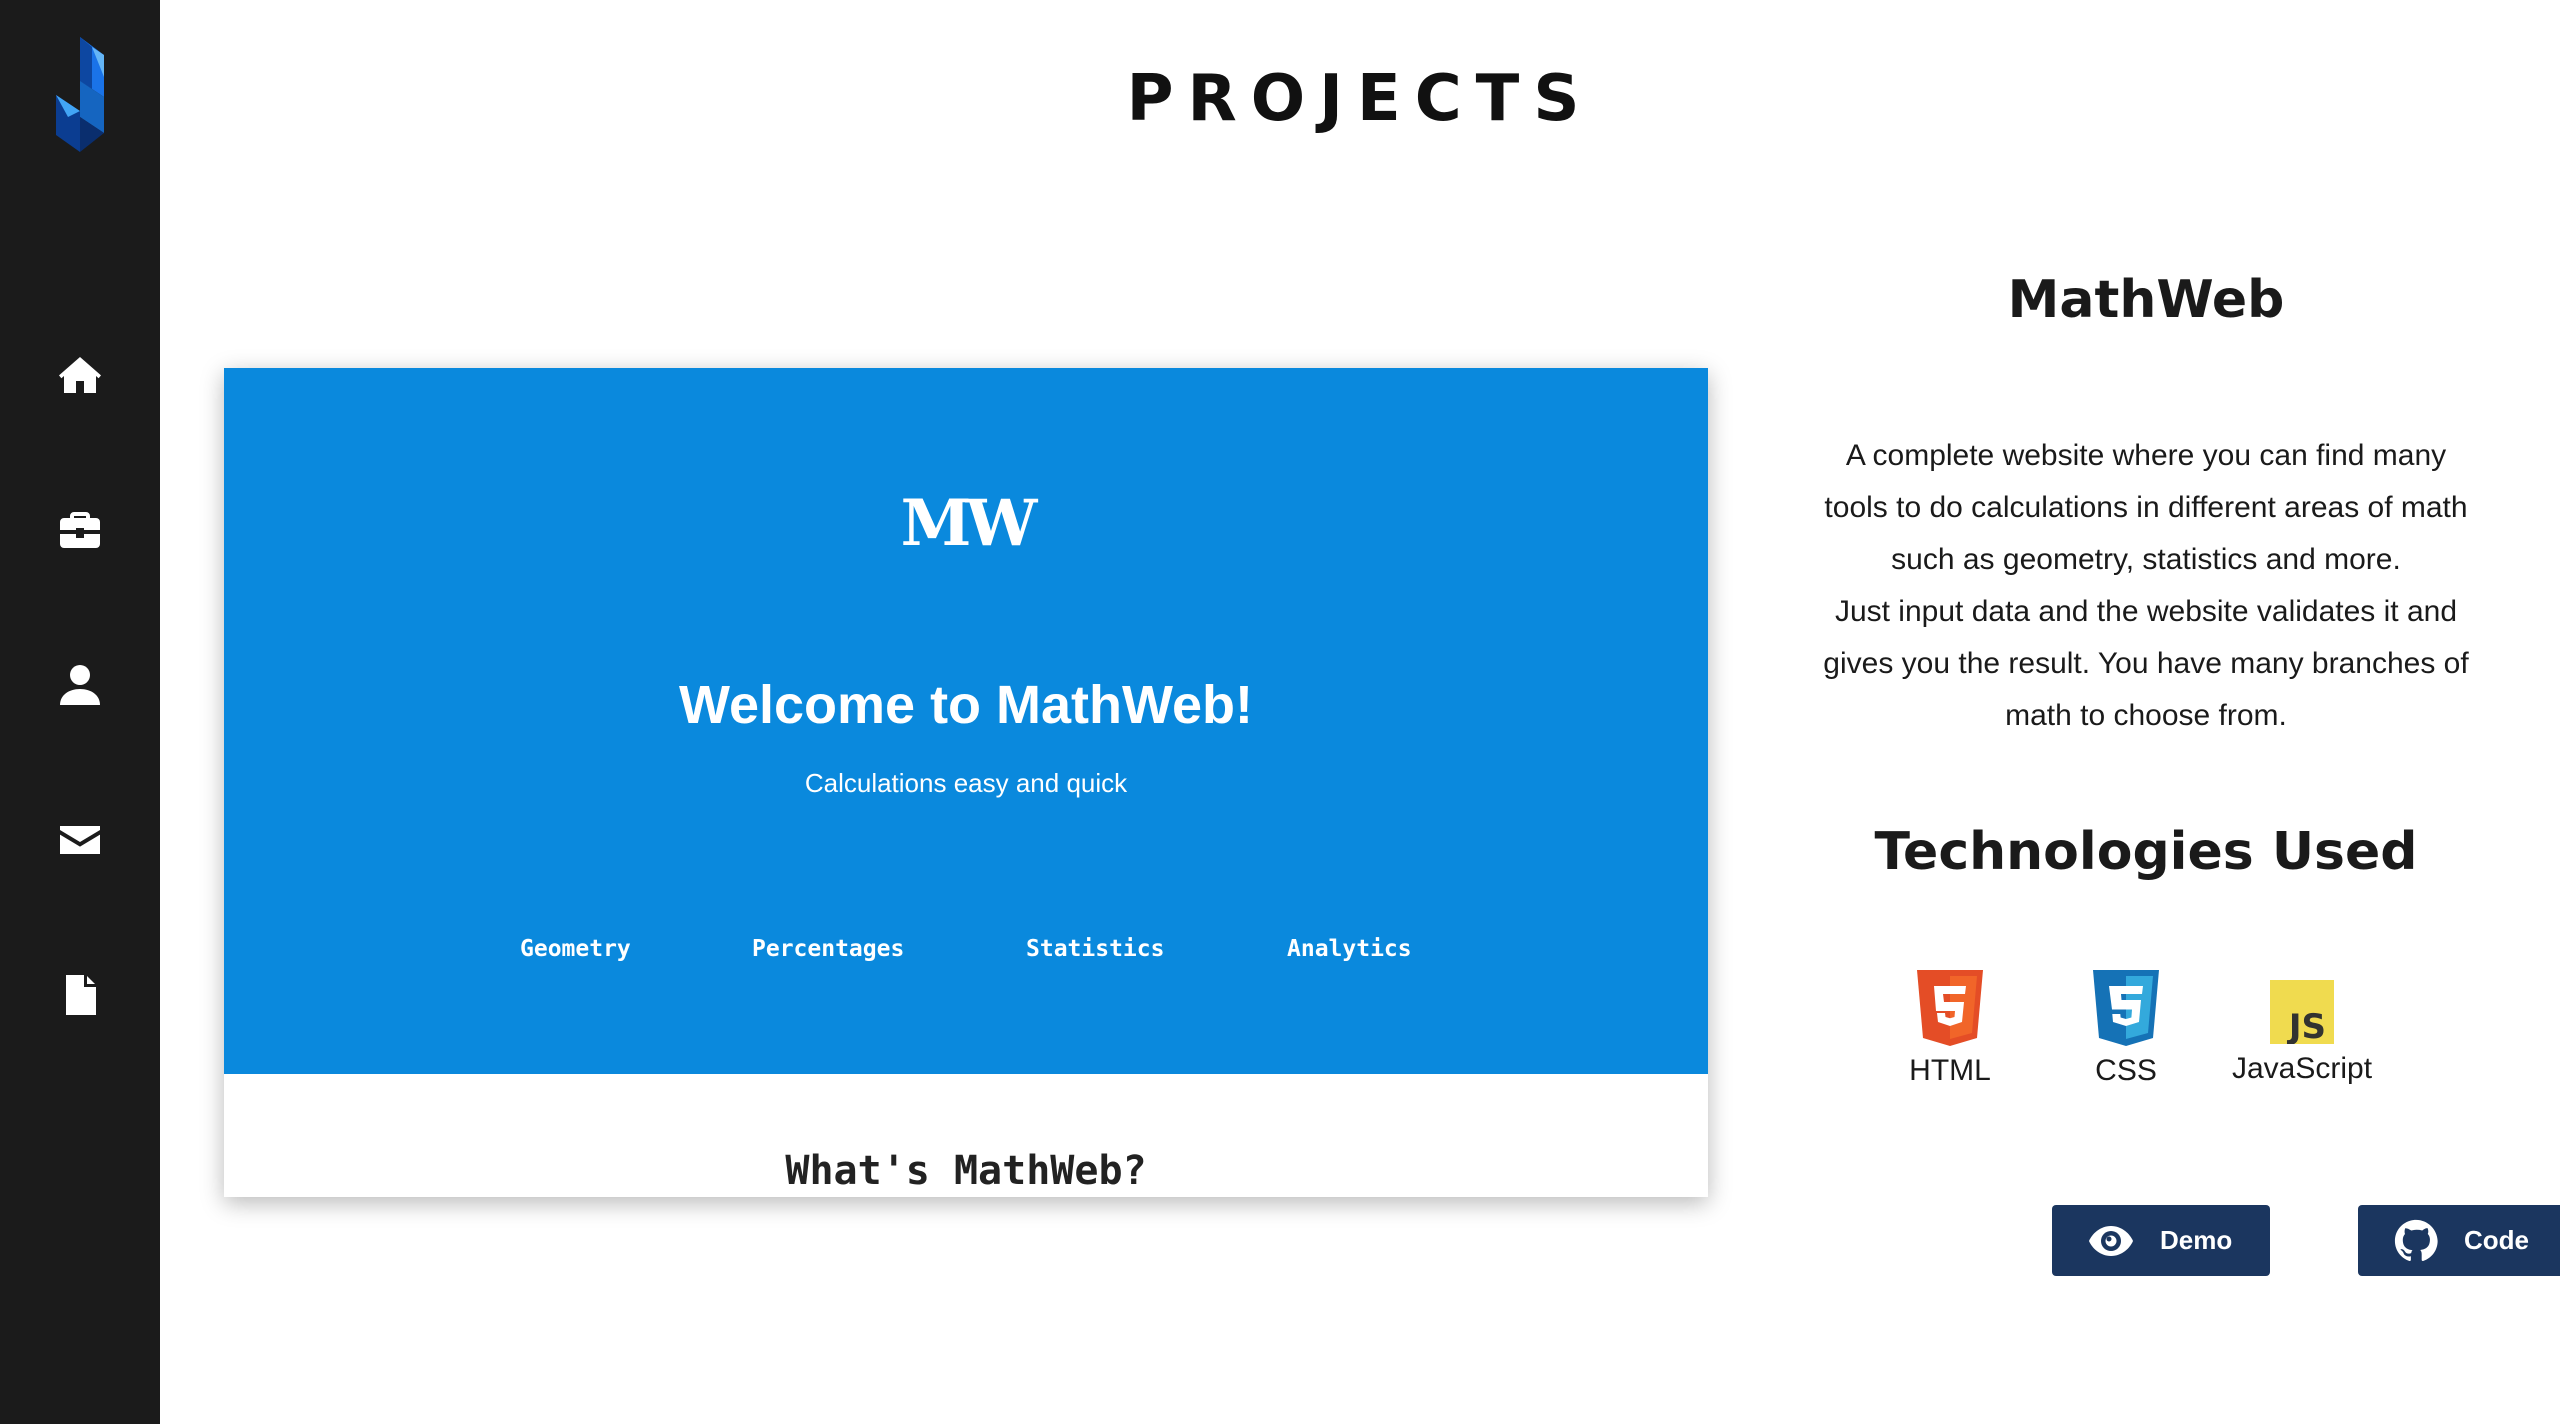  I want to click on envelope-icon, so click(80, 840).